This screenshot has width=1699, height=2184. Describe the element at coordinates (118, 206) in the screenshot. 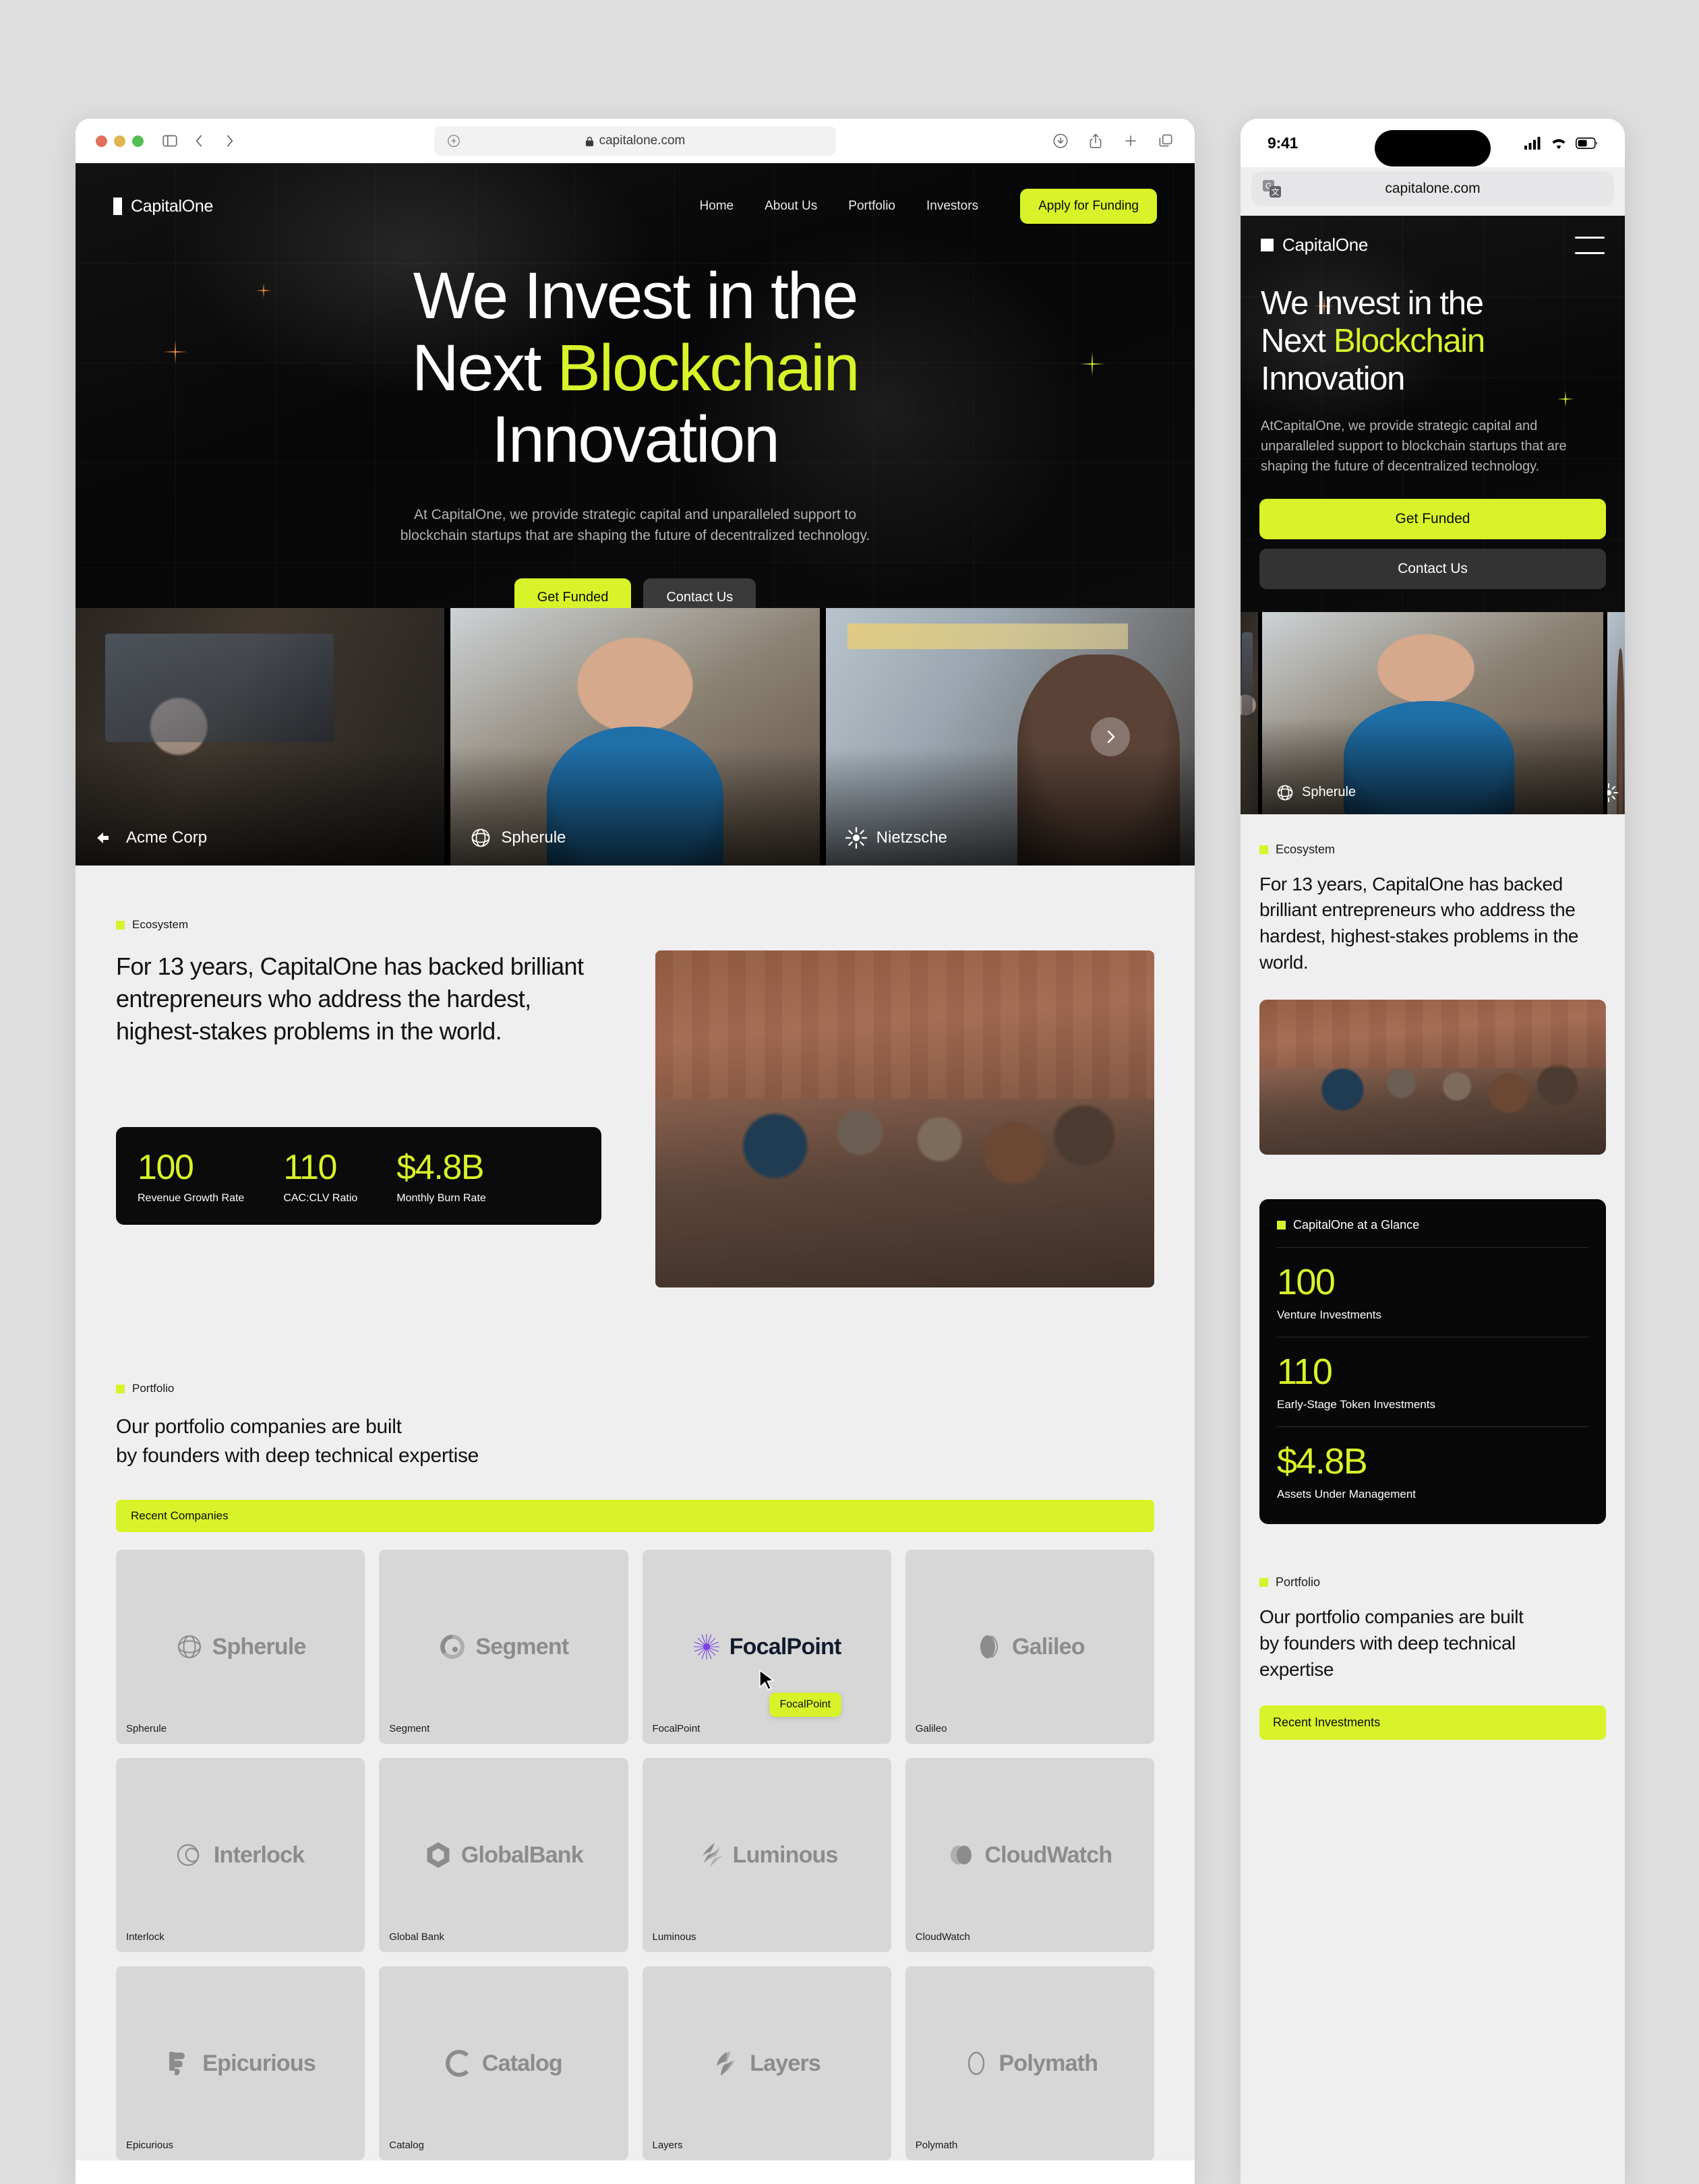

I see `brand-mark-icon` at that location.